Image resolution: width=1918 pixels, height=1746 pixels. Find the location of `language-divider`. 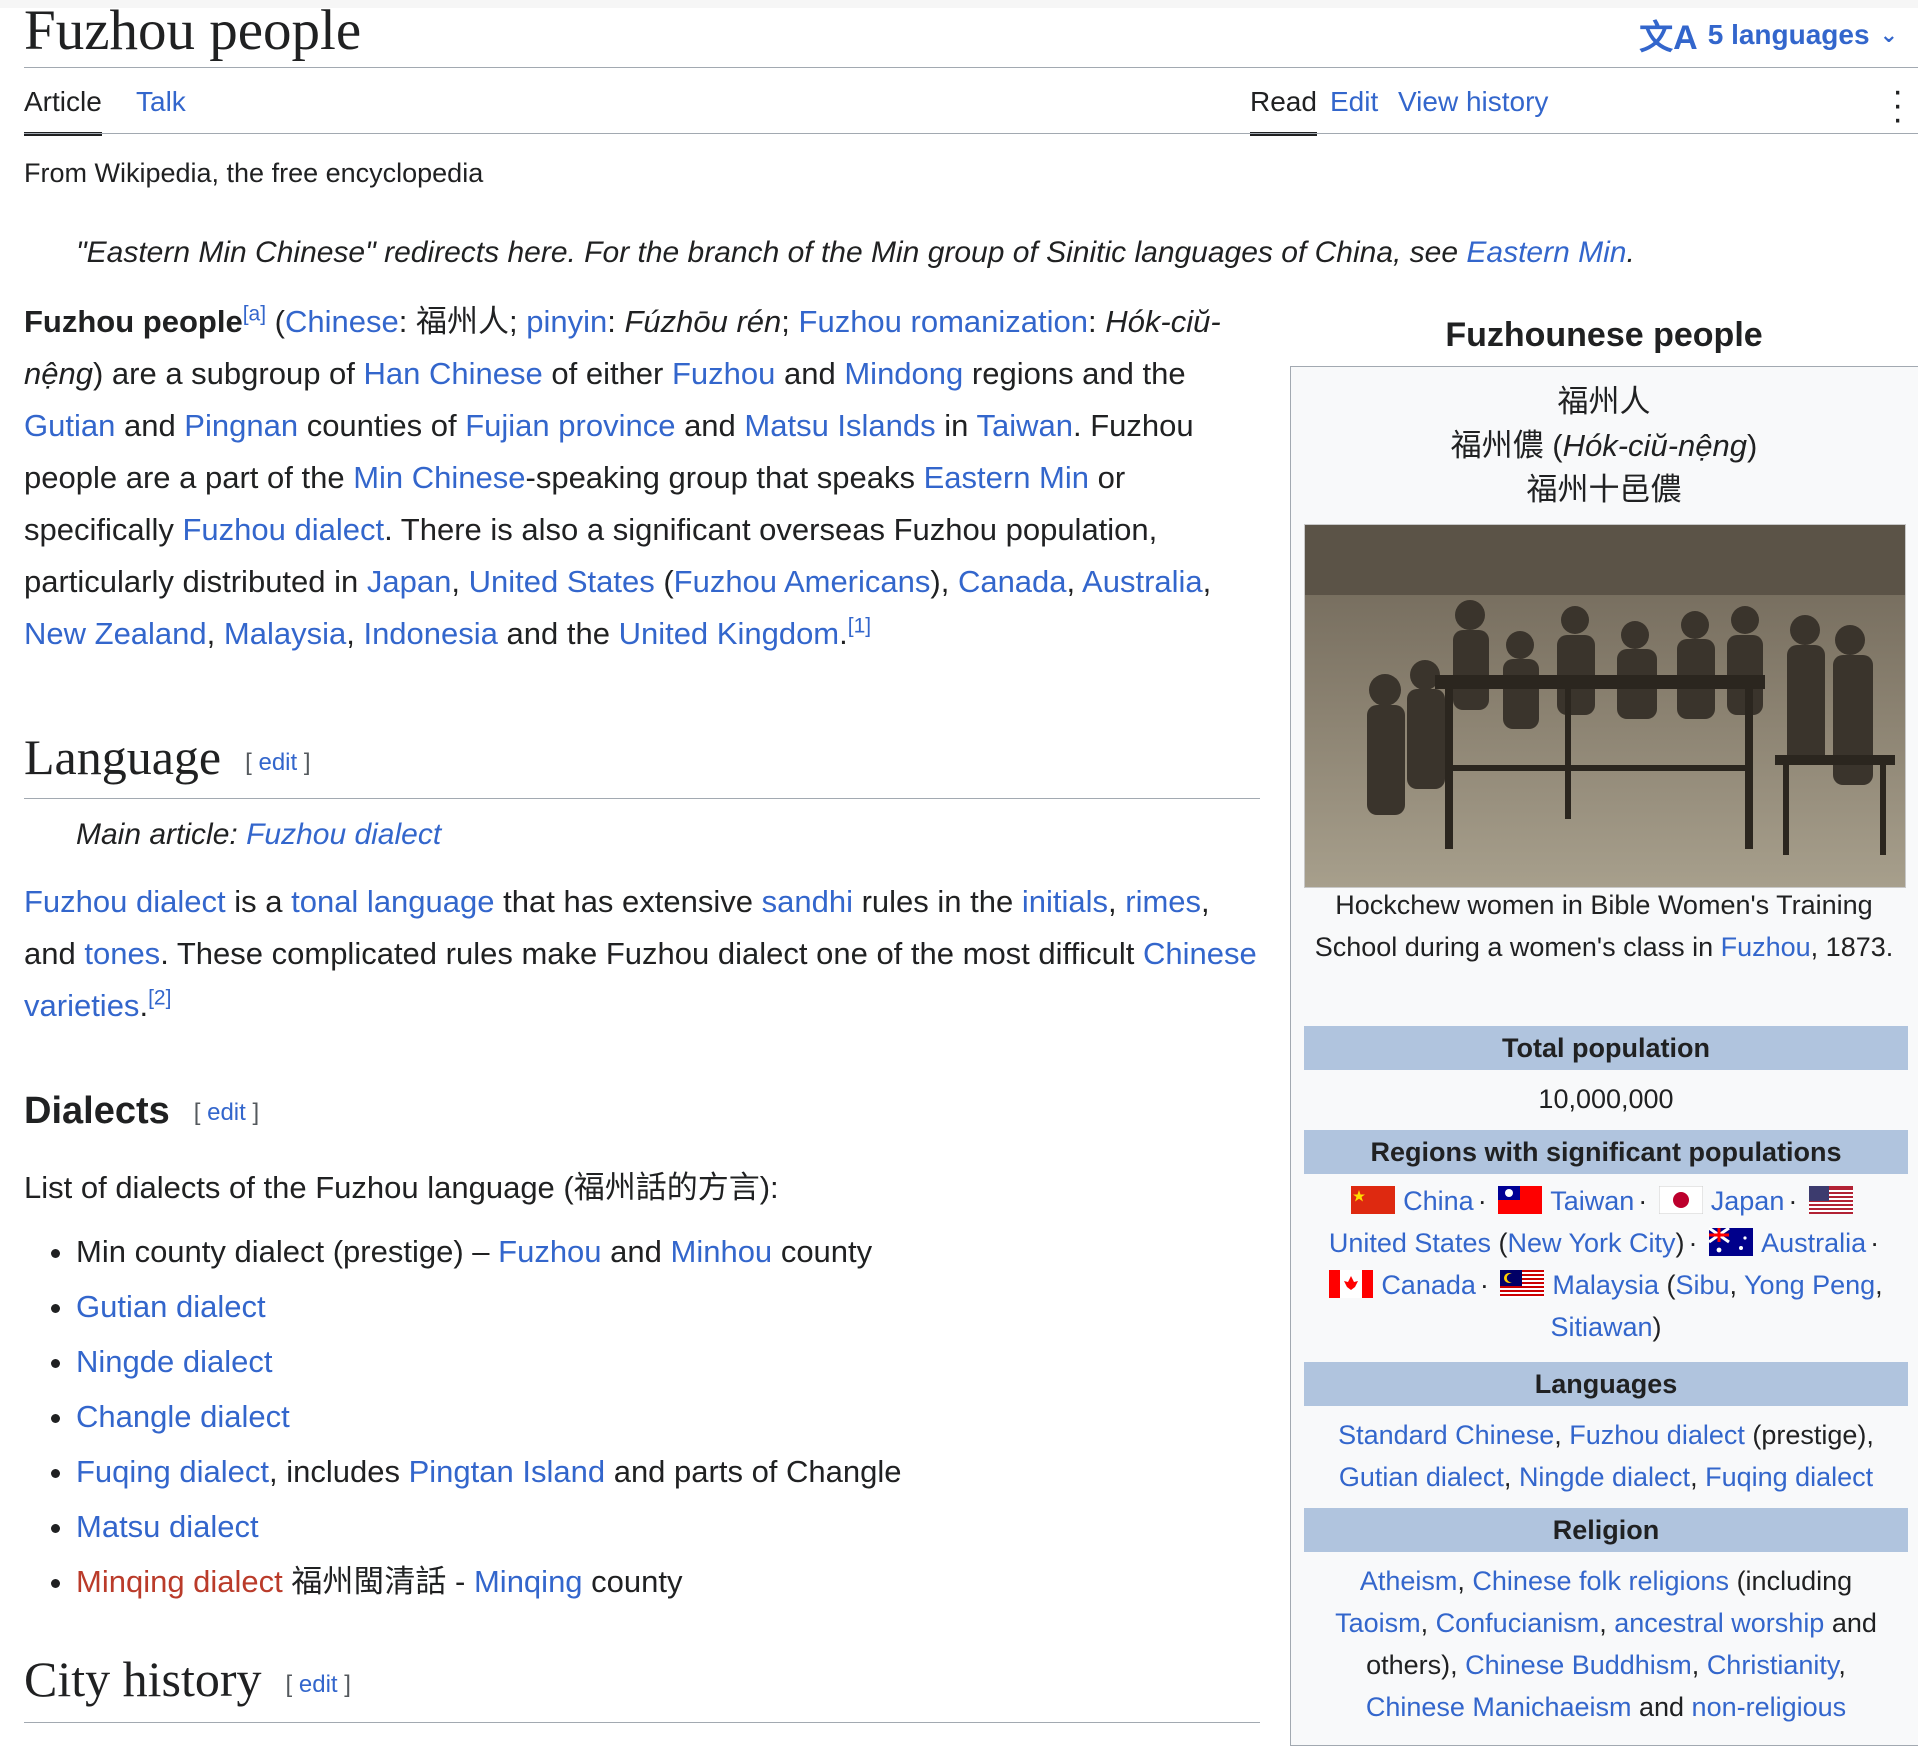

language-divider is located at coordinates (642, 798).